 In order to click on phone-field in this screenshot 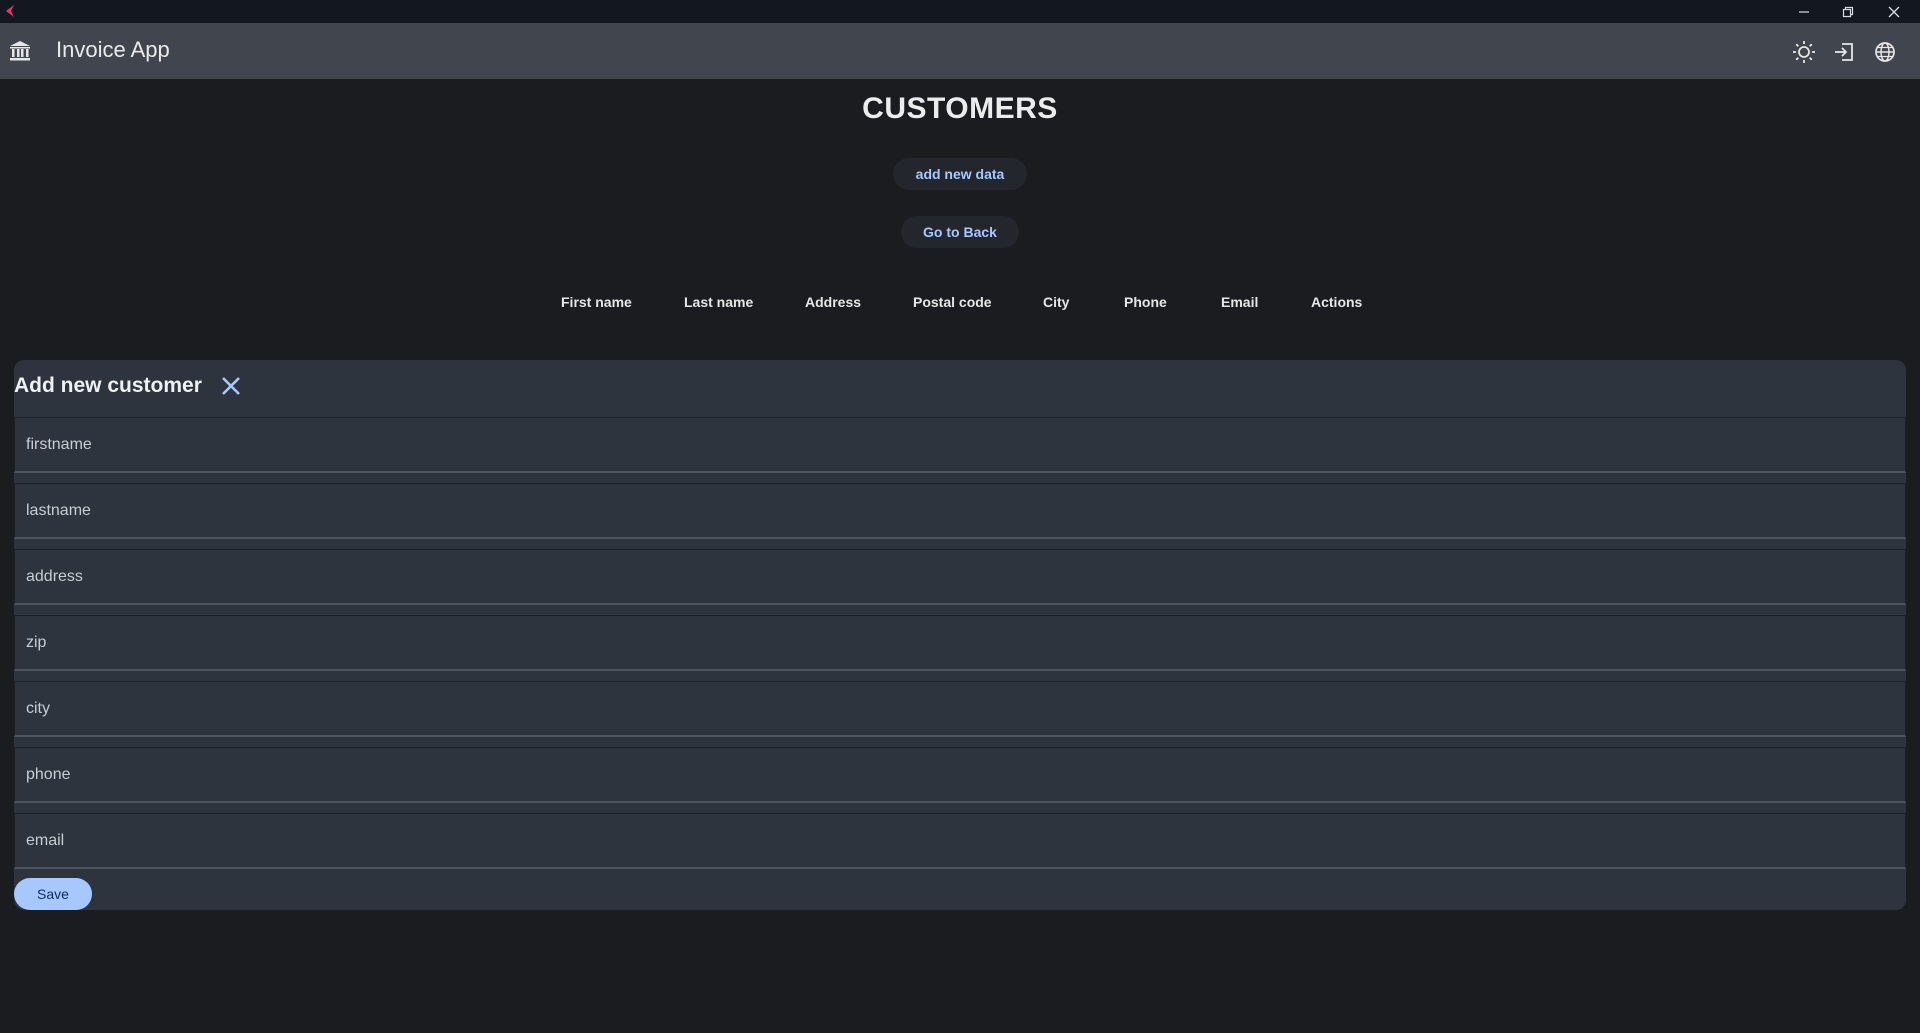, I will do `click(960, 775)`.